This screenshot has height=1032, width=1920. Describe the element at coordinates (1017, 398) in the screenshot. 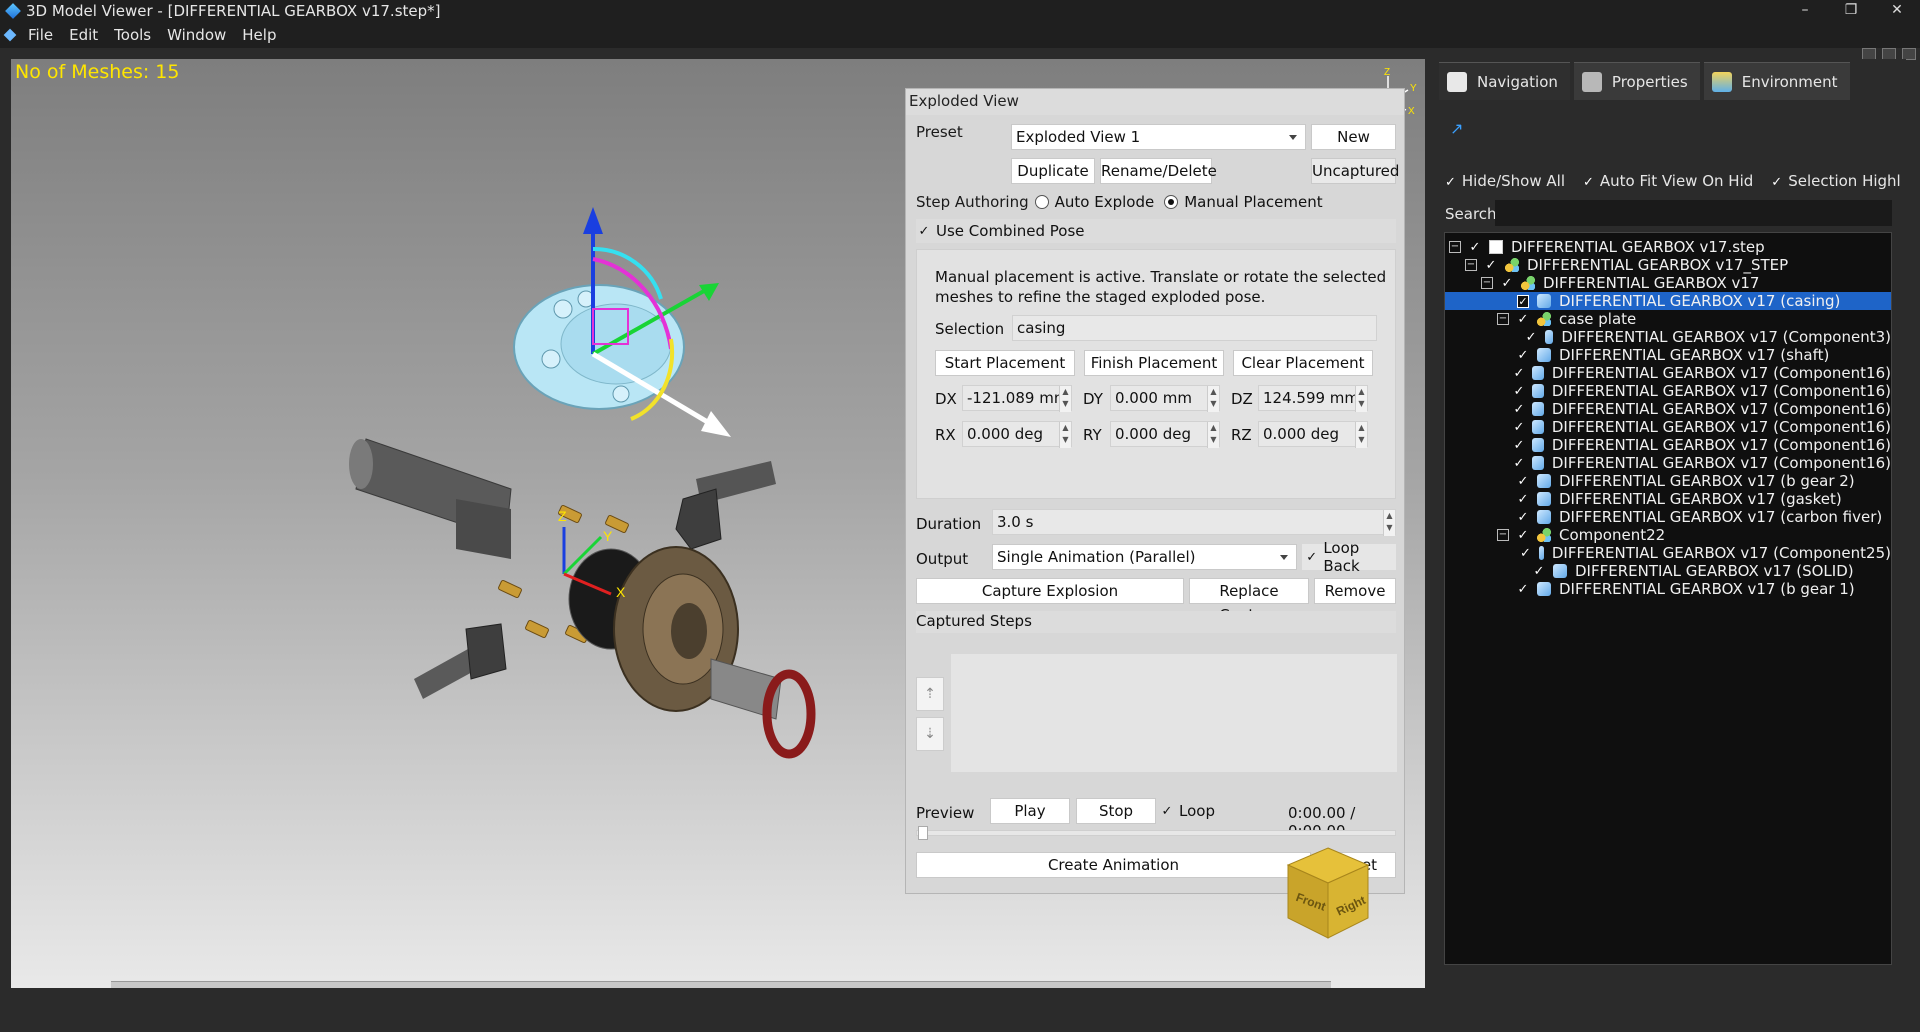

I see `dx-field: -121.089 mm ▲ ▼` at that location.